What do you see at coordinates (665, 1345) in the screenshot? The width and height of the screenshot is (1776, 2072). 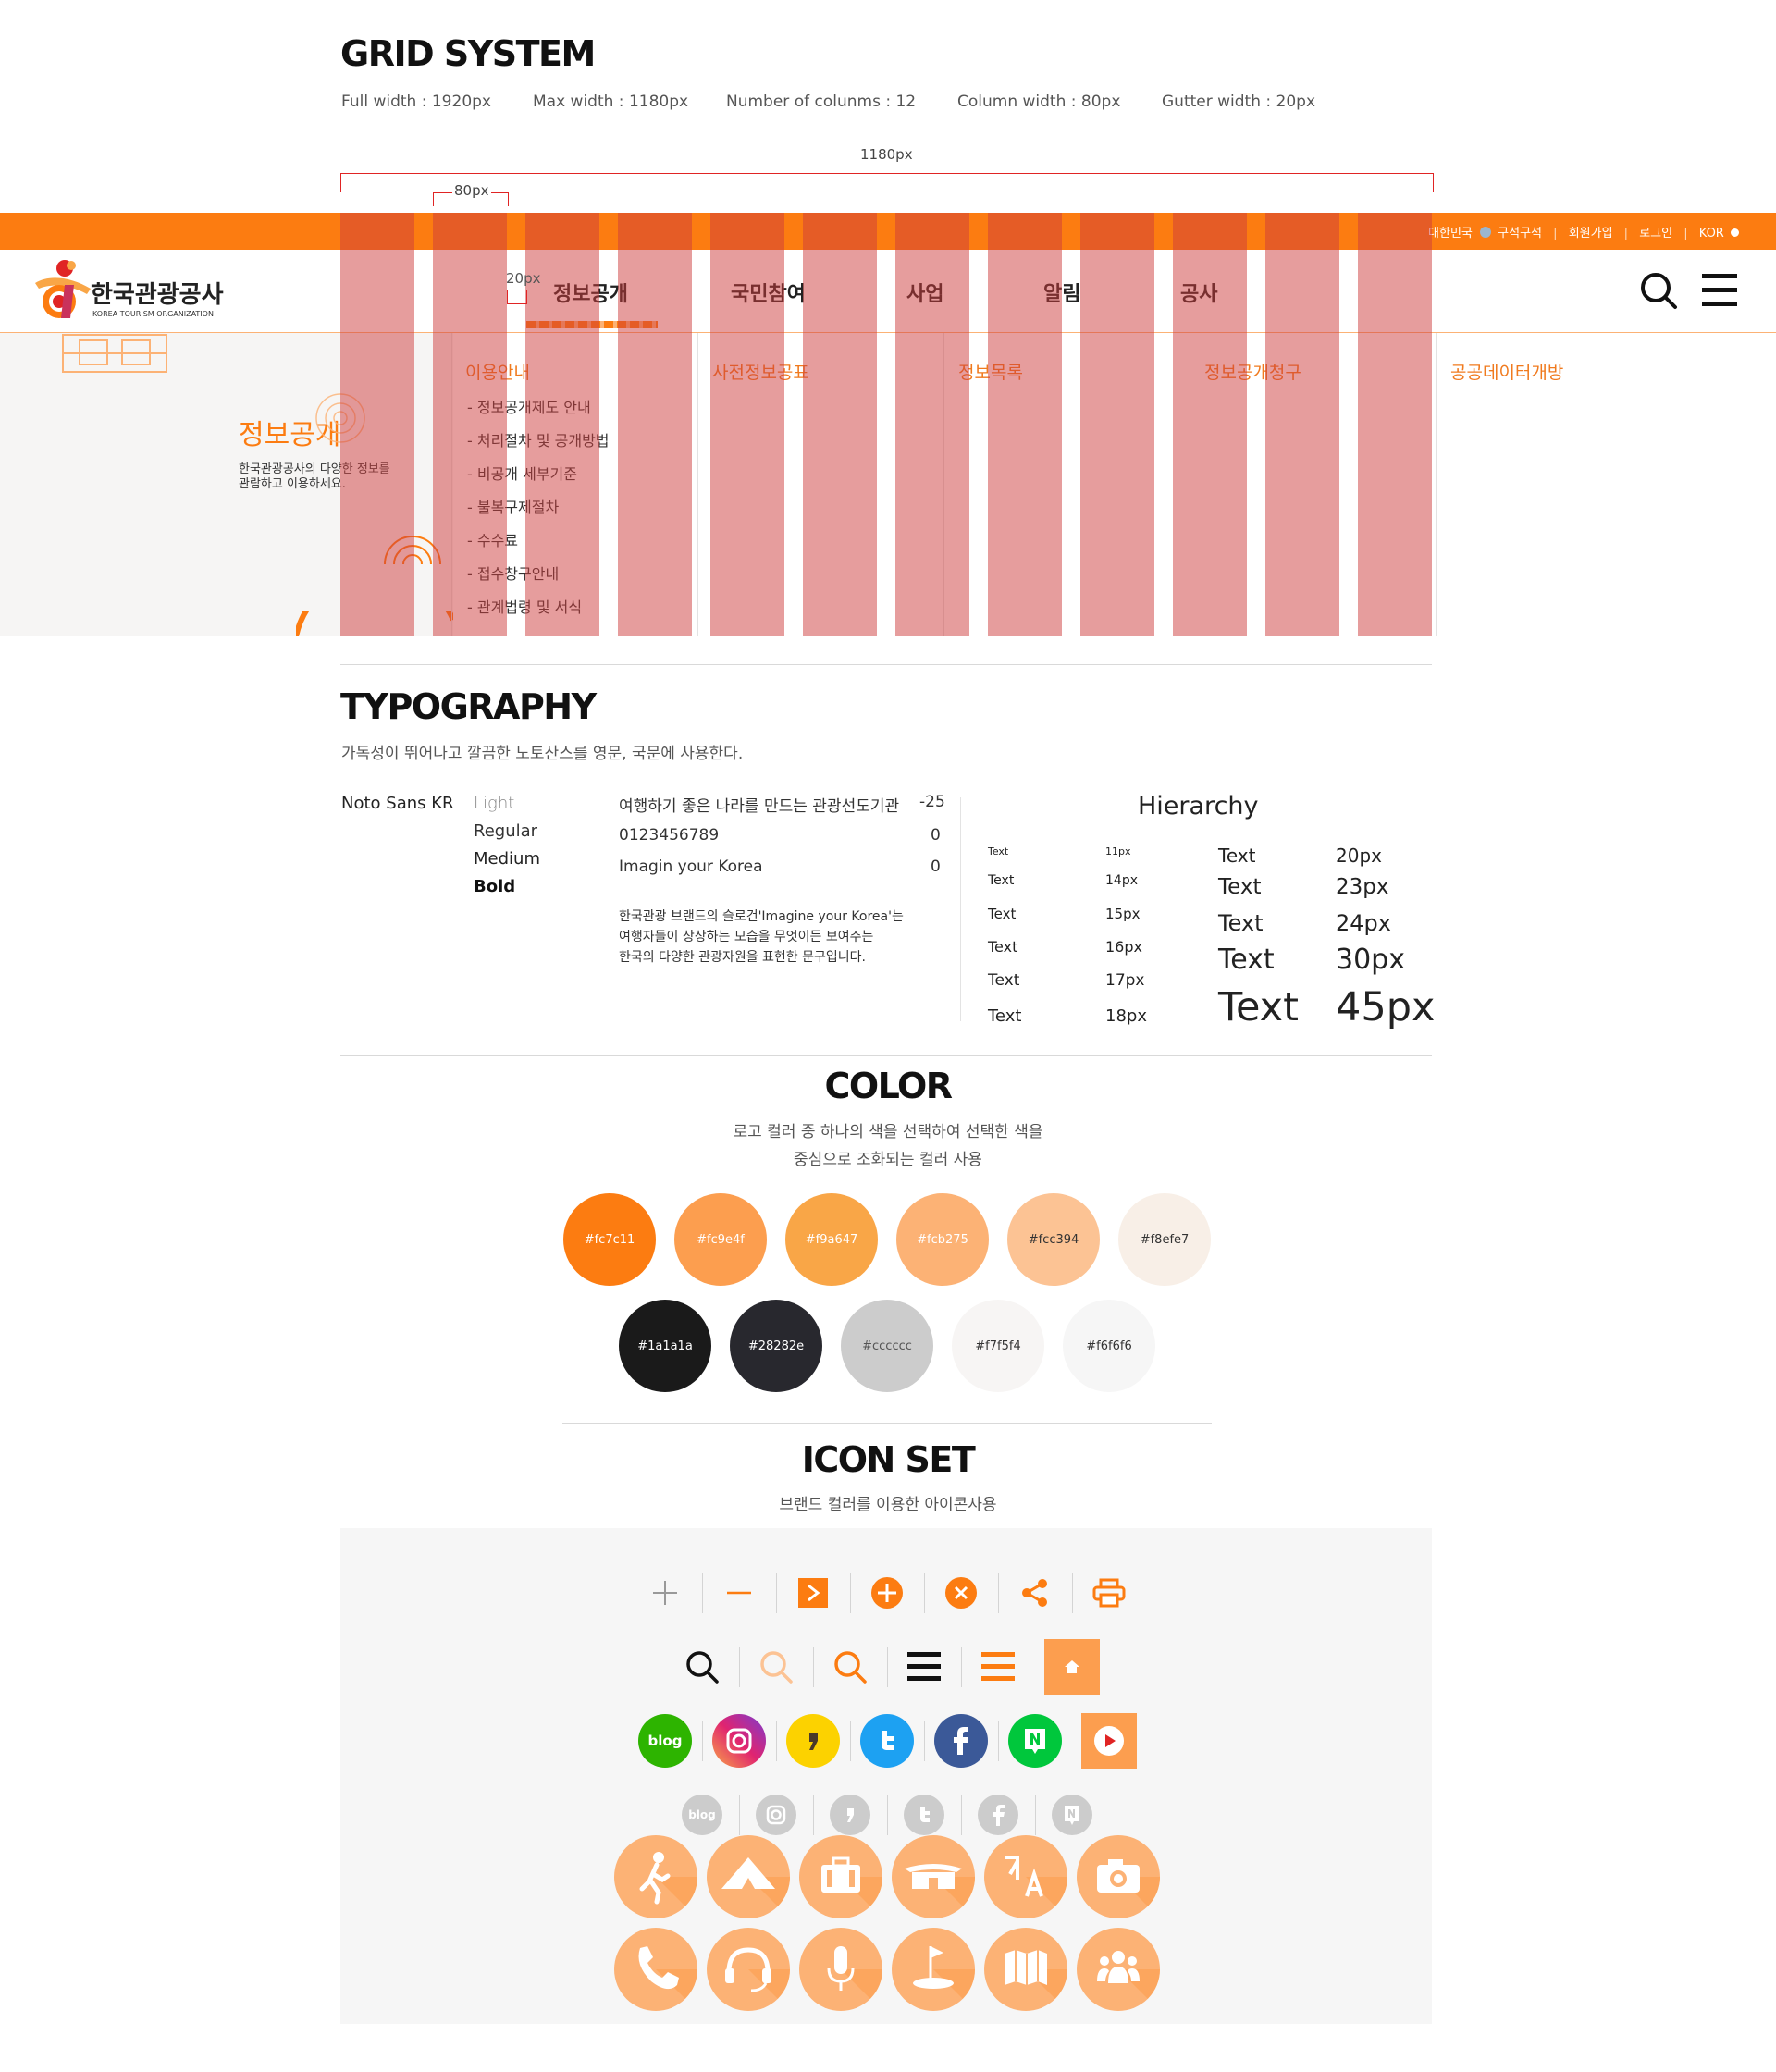 I see `swatch-label: #1a1a1a` at bounding box center [665, 1345].